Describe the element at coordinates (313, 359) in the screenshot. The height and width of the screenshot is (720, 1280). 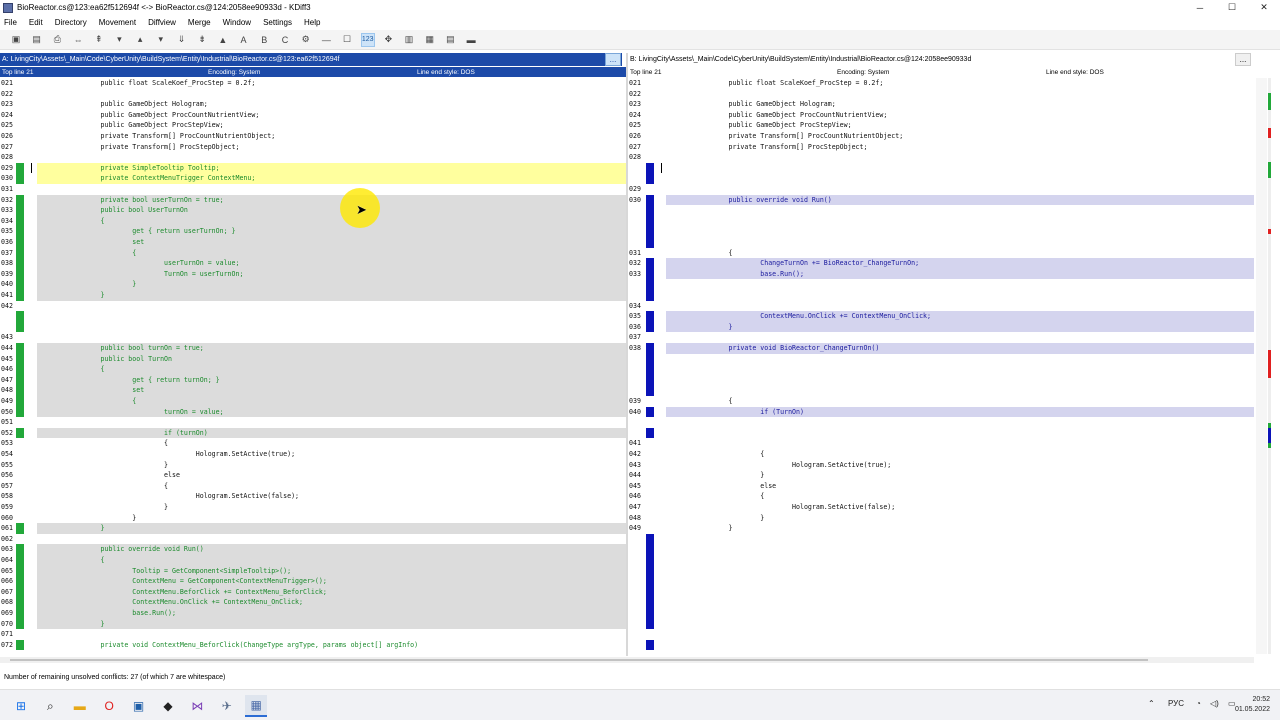
I see `diff-line: 045 public bool TurnOn` at that location.